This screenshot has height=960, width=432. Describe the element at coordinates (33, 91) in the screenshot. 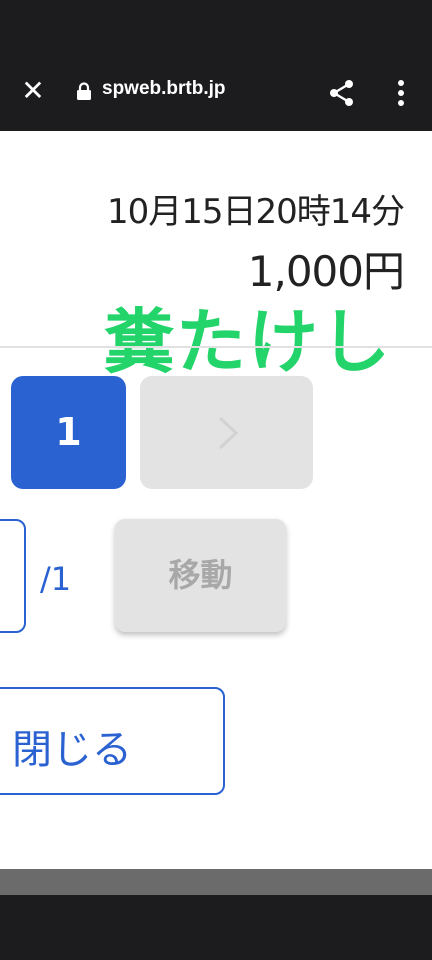

I see `close-icon: ✕` at that location.